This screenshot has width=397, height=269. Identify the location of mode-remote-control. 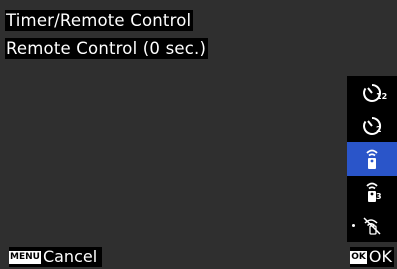
(372, 159).